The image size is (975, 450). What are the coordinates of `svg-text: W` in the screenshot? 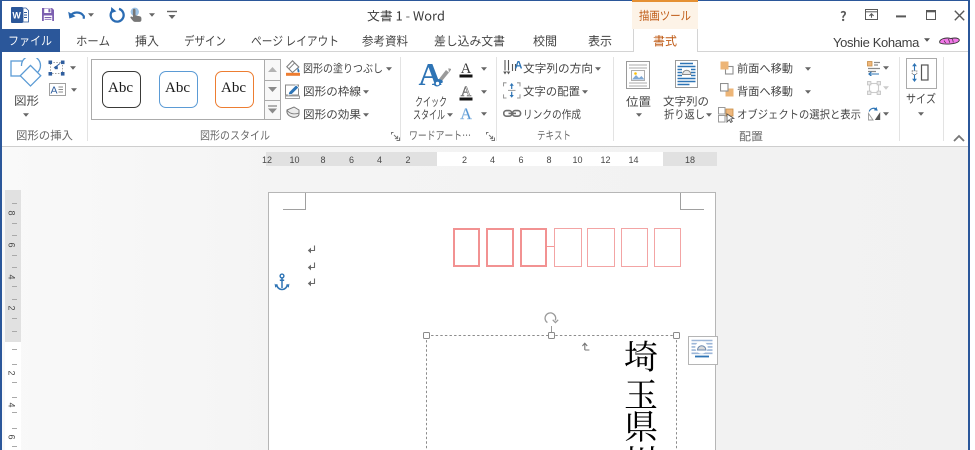 It's located at (16, 16).